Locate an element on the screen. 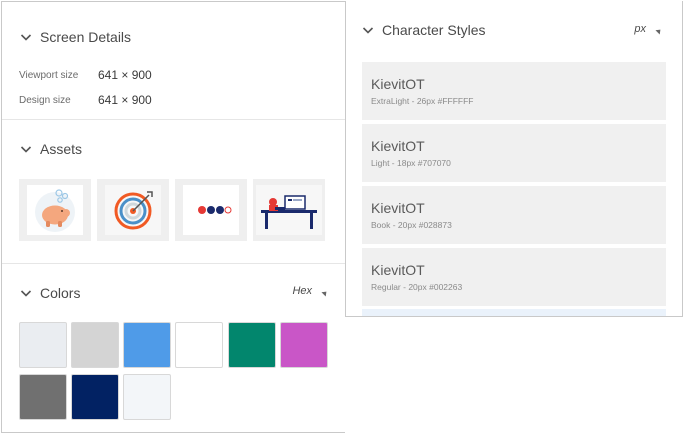 Image resolution: width=684 pixels, height=434 pixels. character-styles-header: Character Styles is located at coordinates (422, 30).